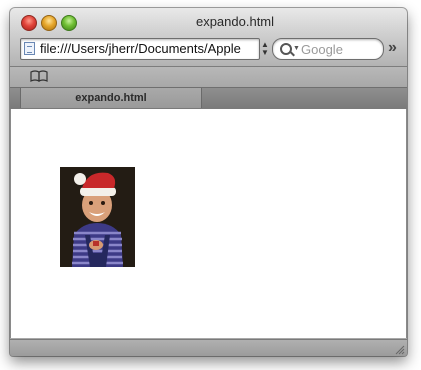  What do you see at coordinates (265, 49) in the screenshot?
I see `address-stepper-icon: ▲ ▼` at bounding box center [265, 49].